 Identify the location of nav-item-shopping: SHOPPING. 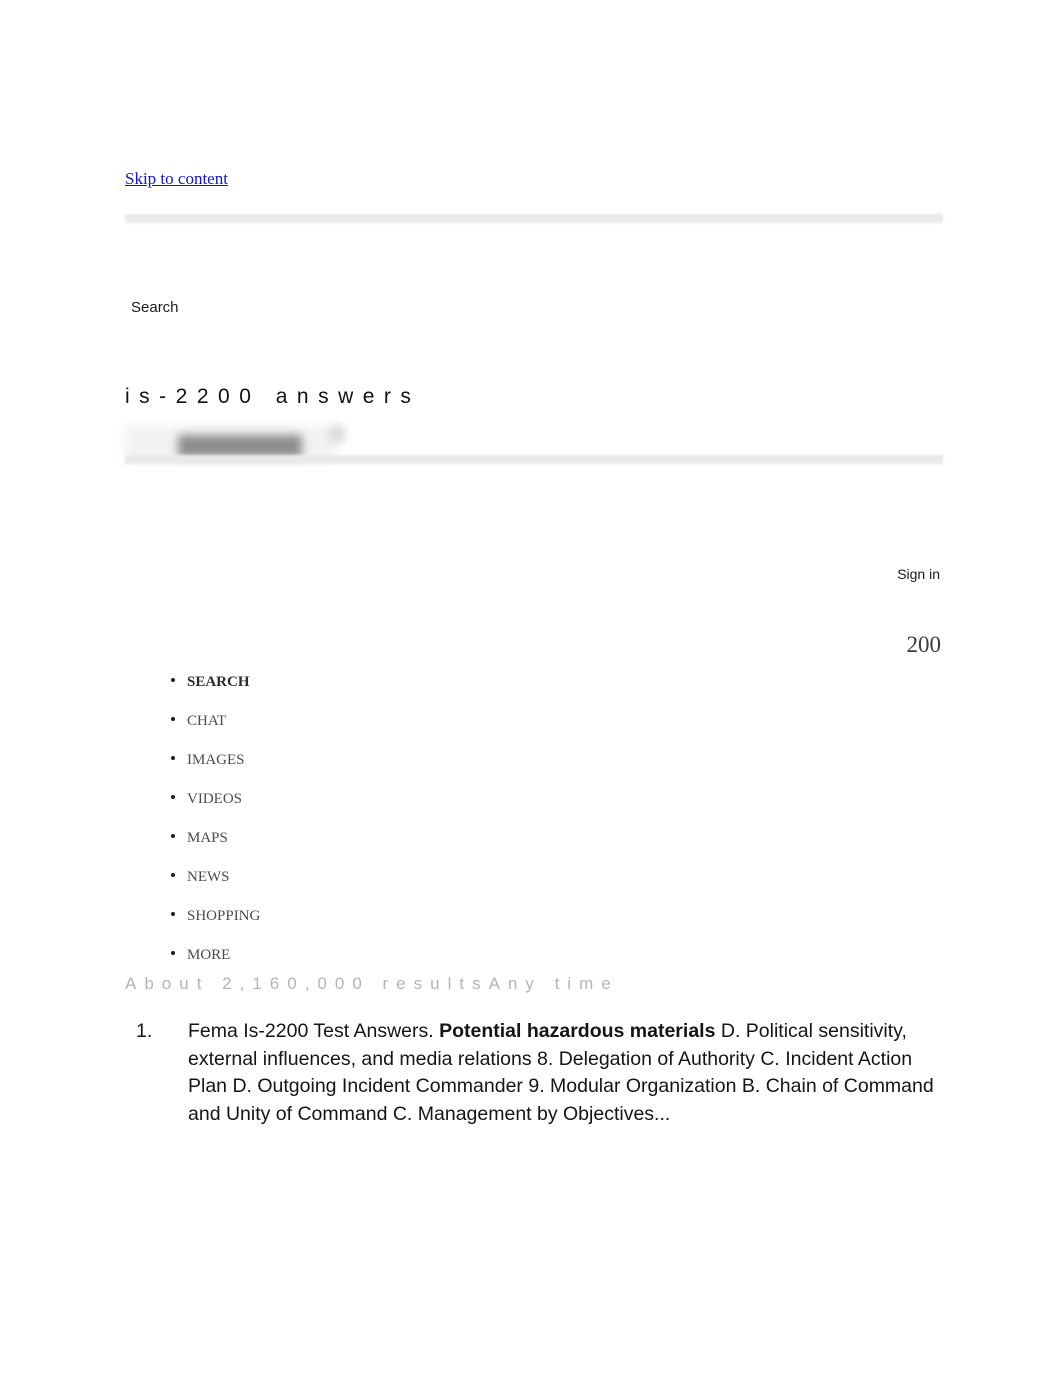
(210, 924).